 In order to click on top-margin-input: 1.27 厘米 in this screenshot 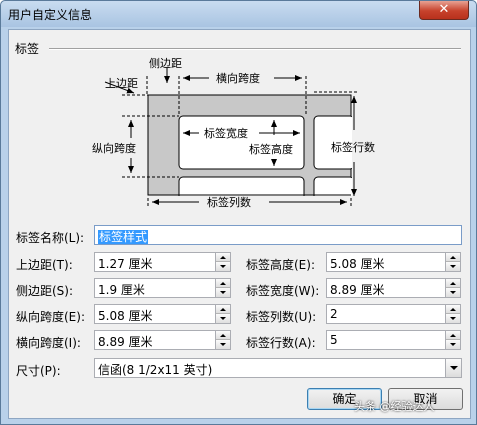, I will do `click(155, 262)`.